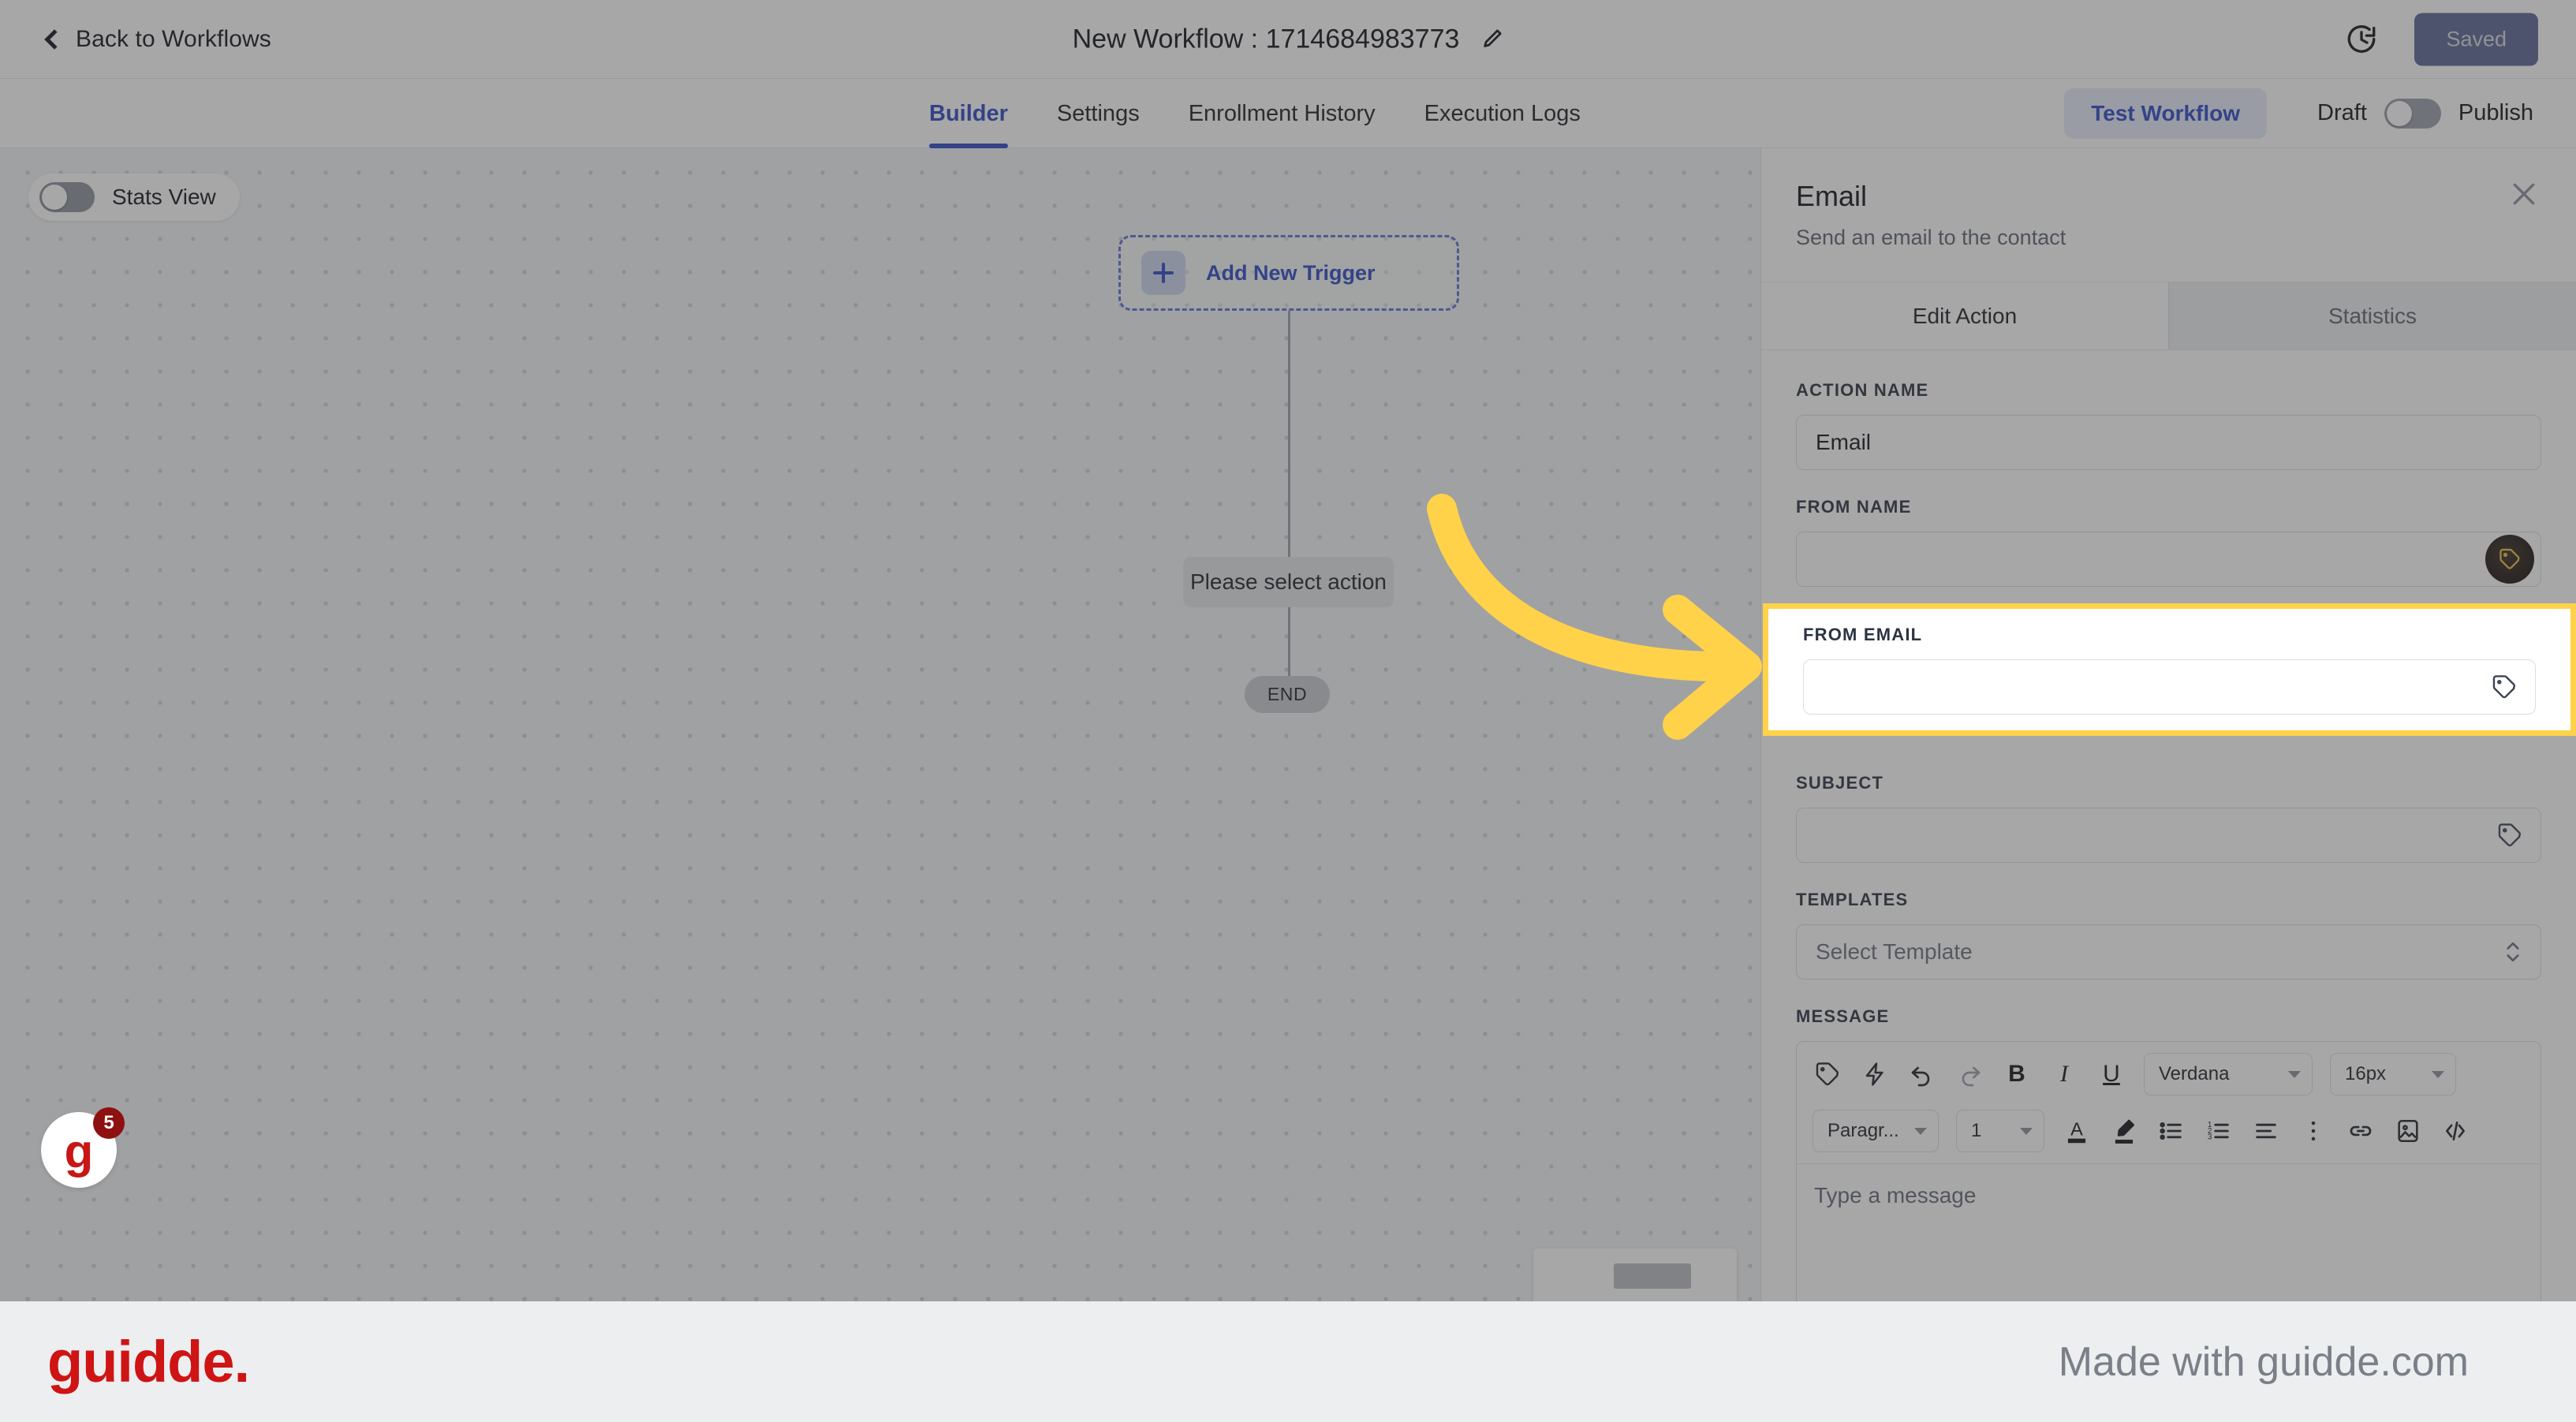 The image size is (2576, 1422). I want to click on tag-icon, so click(1827, 1074).